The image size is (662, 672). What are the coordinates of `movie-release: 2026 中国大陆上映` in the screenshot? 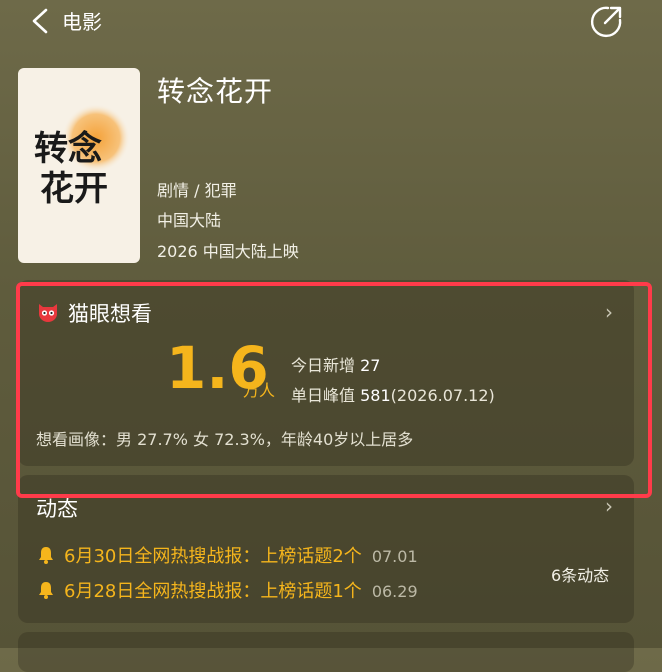 It's located at (228, 251).